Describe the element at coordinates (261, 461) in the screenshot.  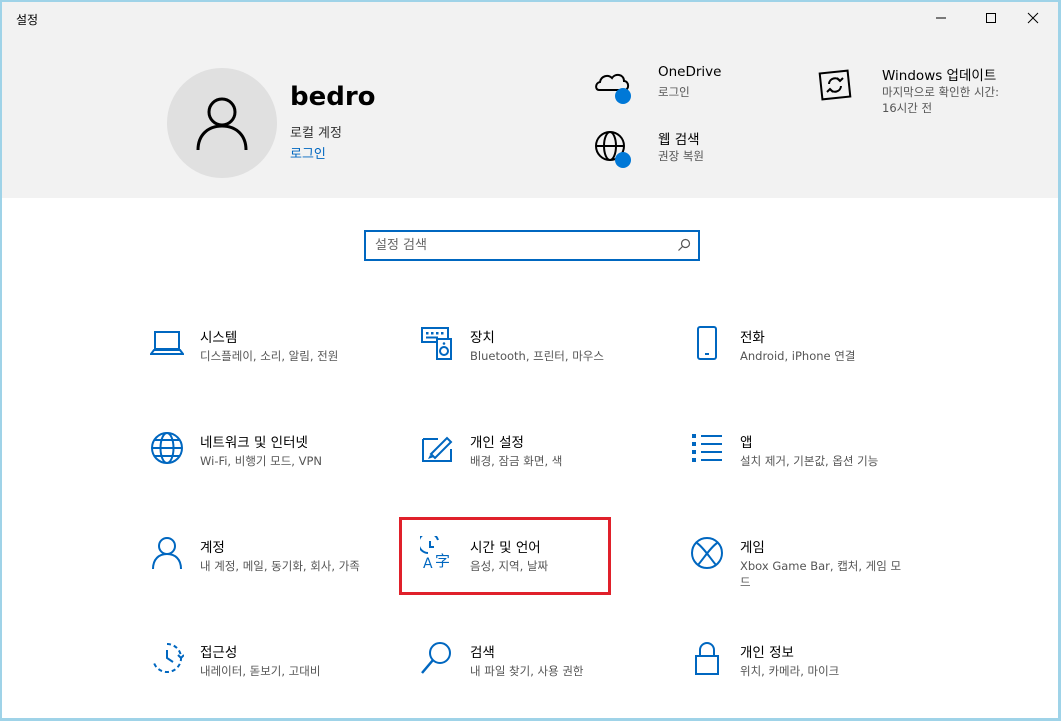
I see `category-subtitle: Wi-Fi, 비행기 모드, VPN` at that location.